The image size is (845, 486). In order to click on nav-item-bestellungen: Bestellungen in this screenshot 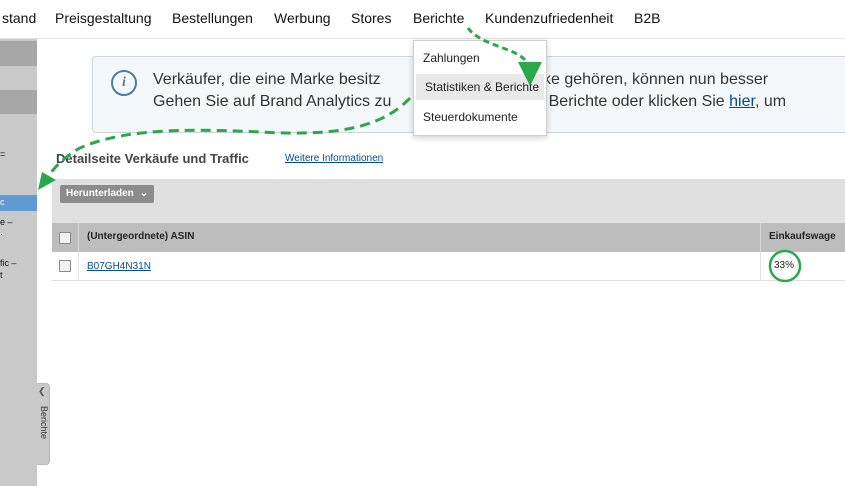, I will do `click(212, 18)`.